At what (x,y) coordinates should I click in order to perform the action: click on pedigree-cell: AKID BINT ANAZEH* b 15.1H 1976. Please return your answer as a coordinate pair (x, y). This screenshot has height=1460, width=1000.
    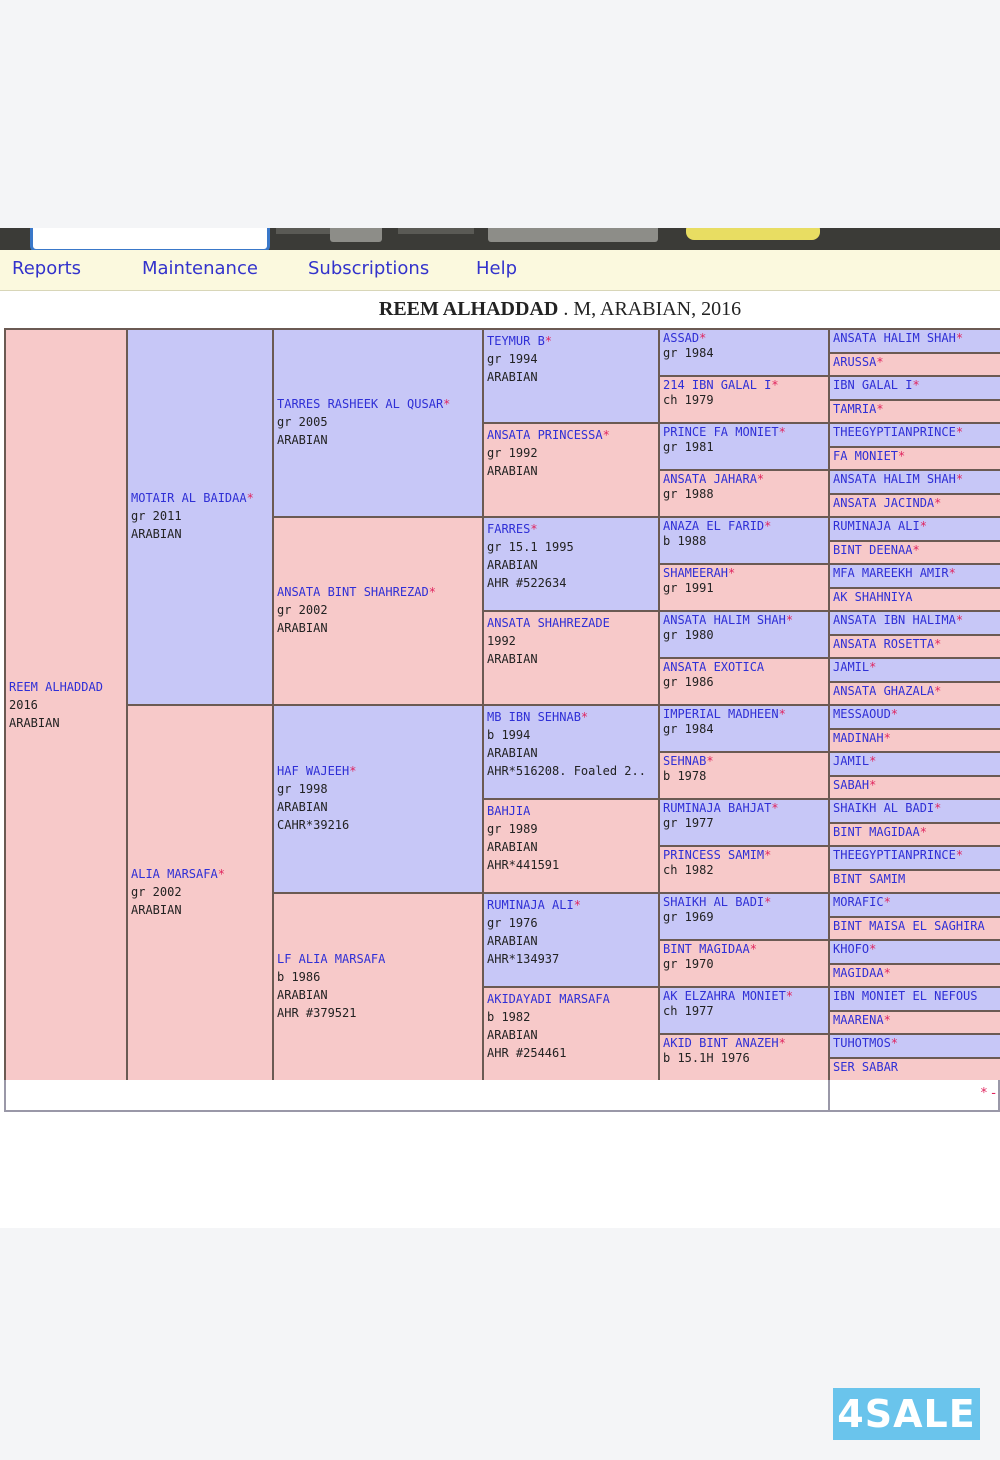
    Looking at the image, I should click on (744, 1057).